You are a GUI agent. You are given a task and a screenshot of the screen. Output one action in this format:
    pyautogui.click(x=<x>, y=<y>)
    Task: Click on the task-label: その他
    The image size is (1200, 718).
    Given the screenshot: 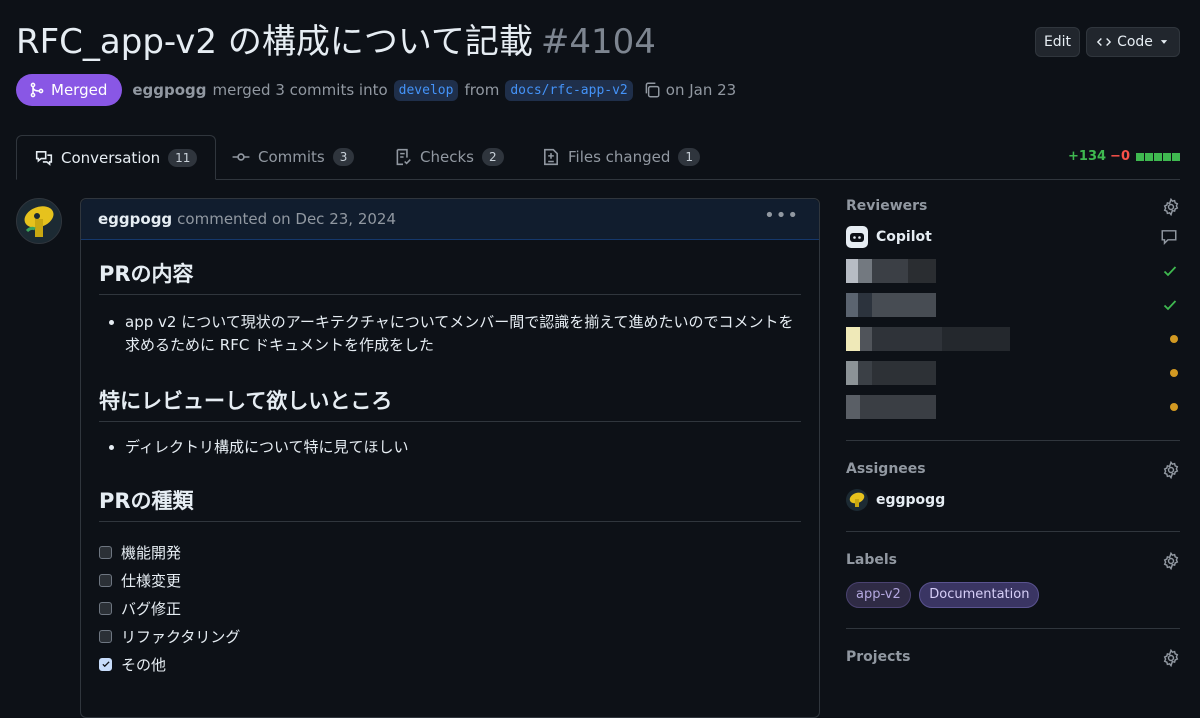 What is the action you would take?
    pyautogui.click(x=144, y=664)
    